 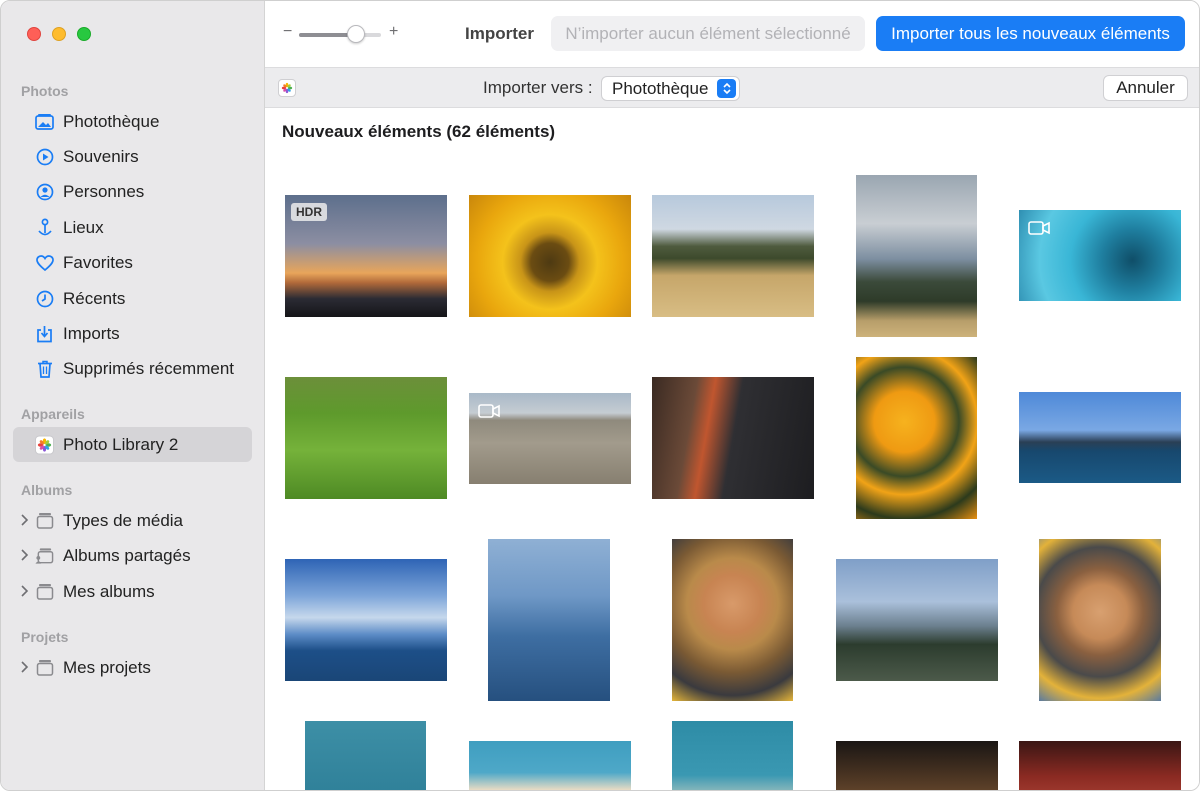 I want to click on sidebar-item-my-projects: Mes projets, so click(x=132, y=667).